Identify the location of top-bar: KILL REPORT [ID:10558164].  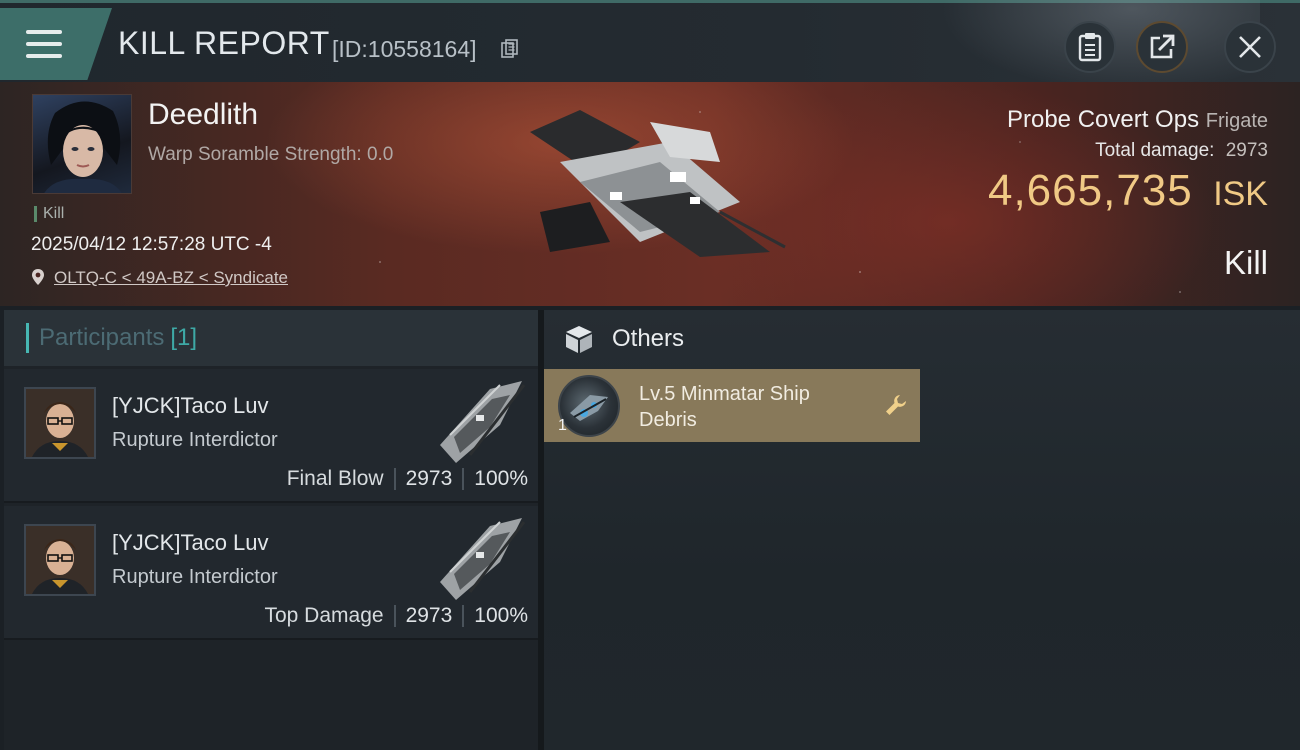
(650, 46).